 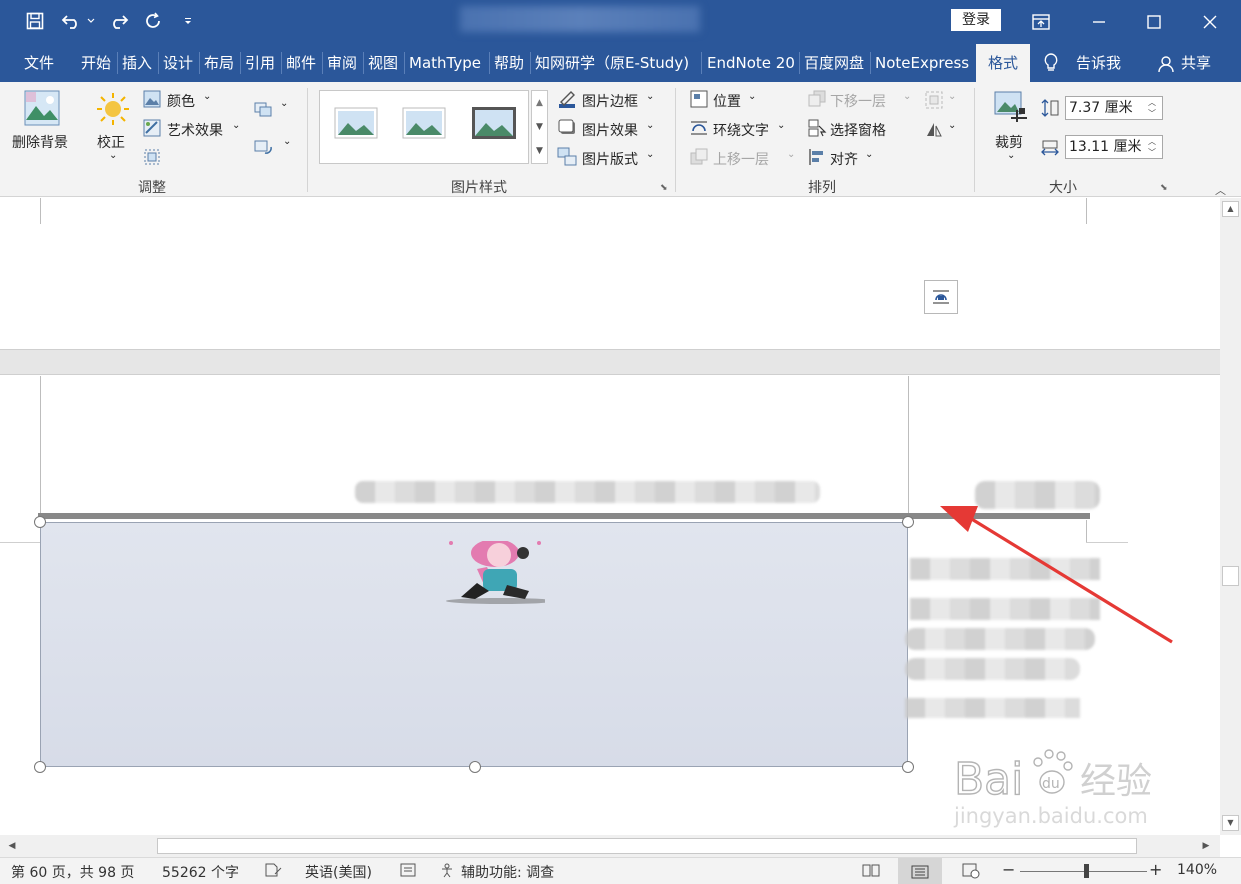 I want to click on picture-layout-icon, so click(x=567, y=159).